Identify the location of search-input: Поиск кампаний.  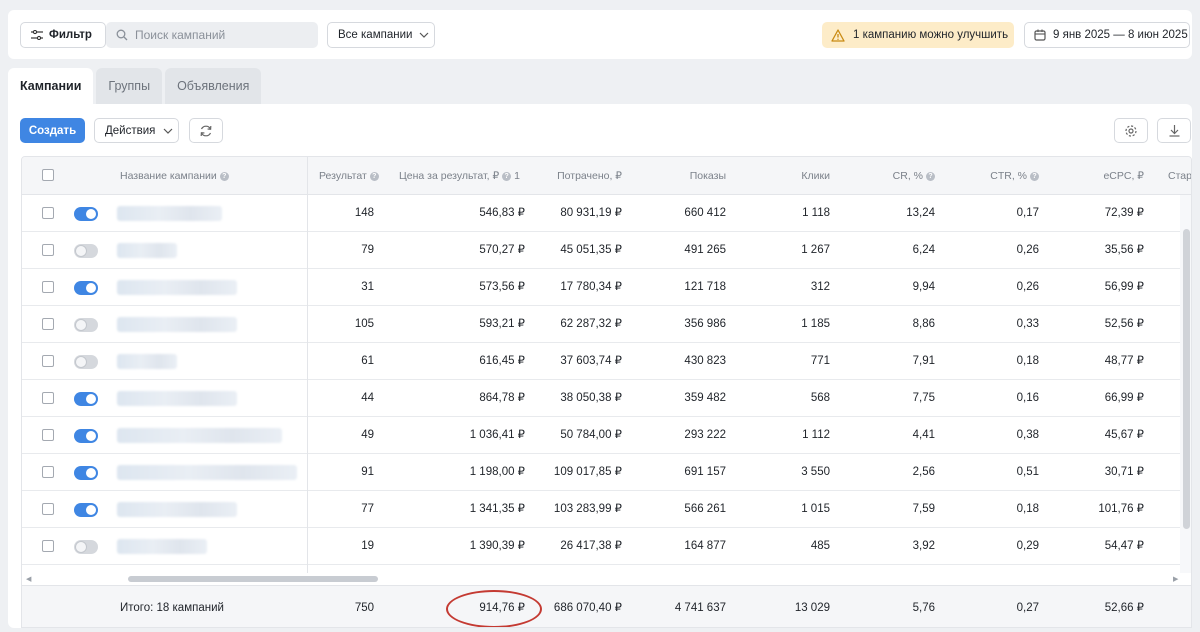
(212, 35).